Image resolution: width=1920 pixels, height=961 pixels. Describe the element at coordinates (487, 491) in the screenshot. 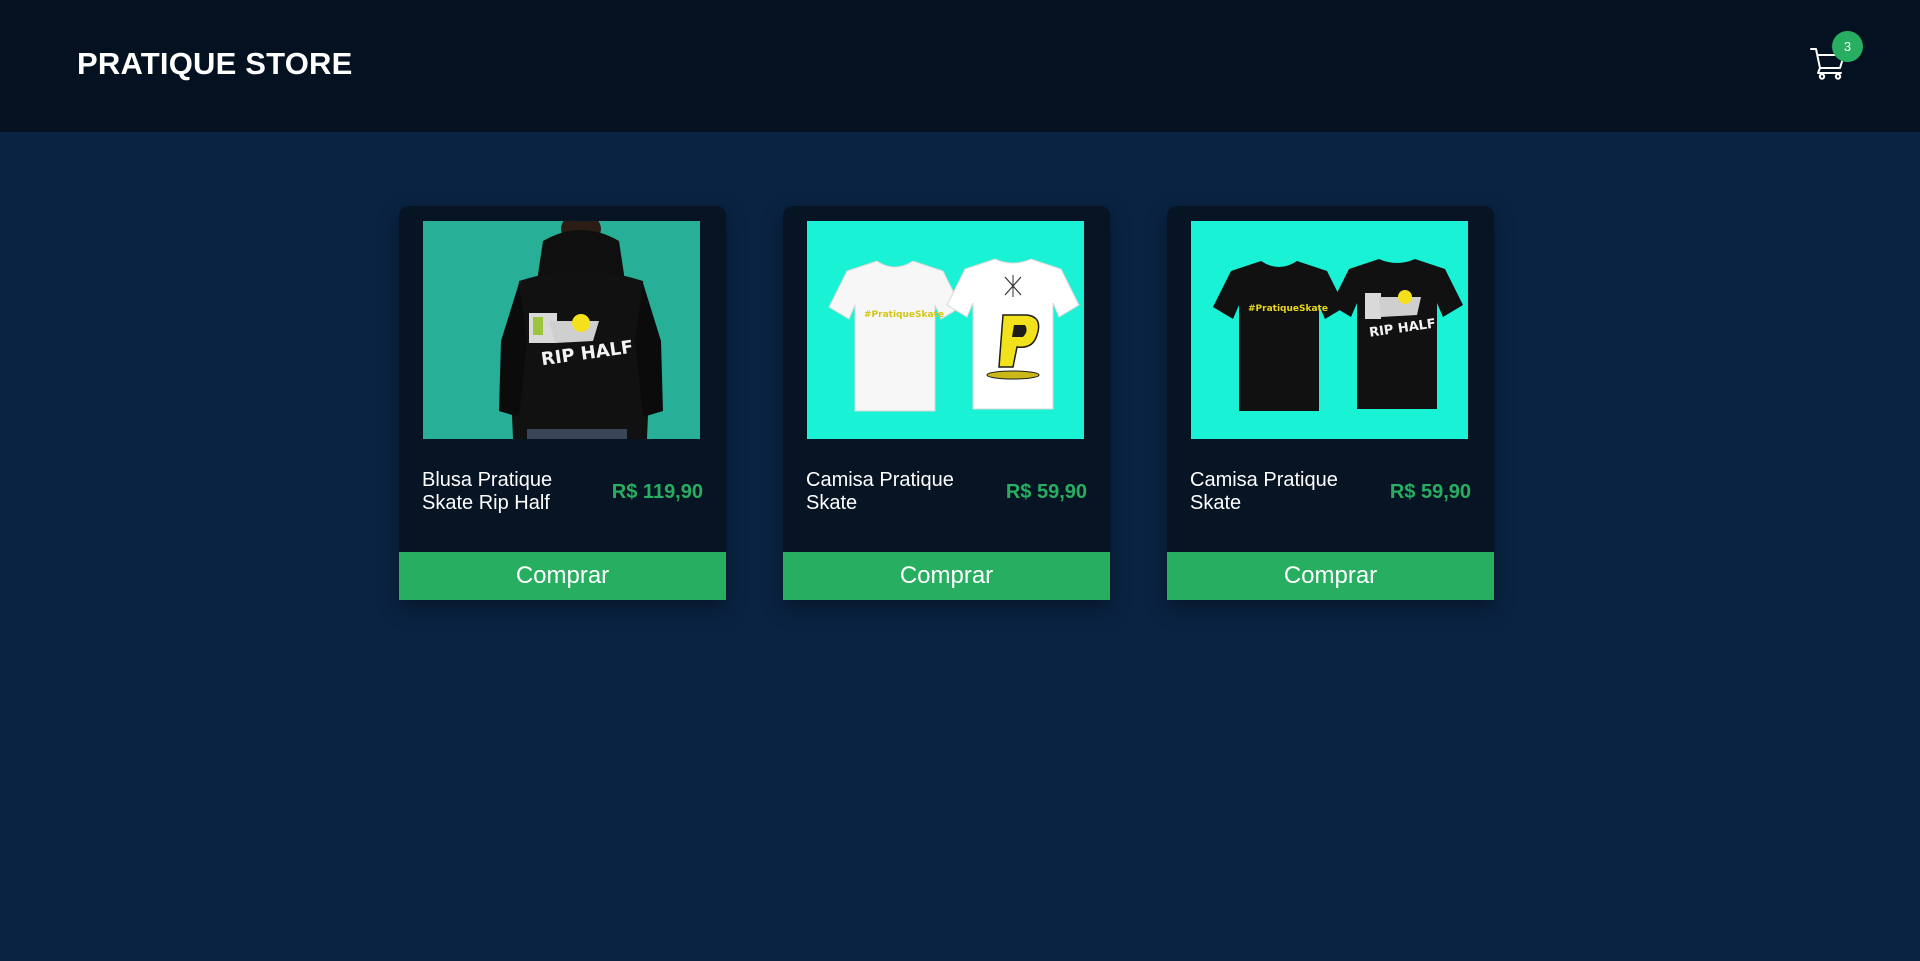

I see `product-name: Blusa Pratique Skate Rip Half` at that location.